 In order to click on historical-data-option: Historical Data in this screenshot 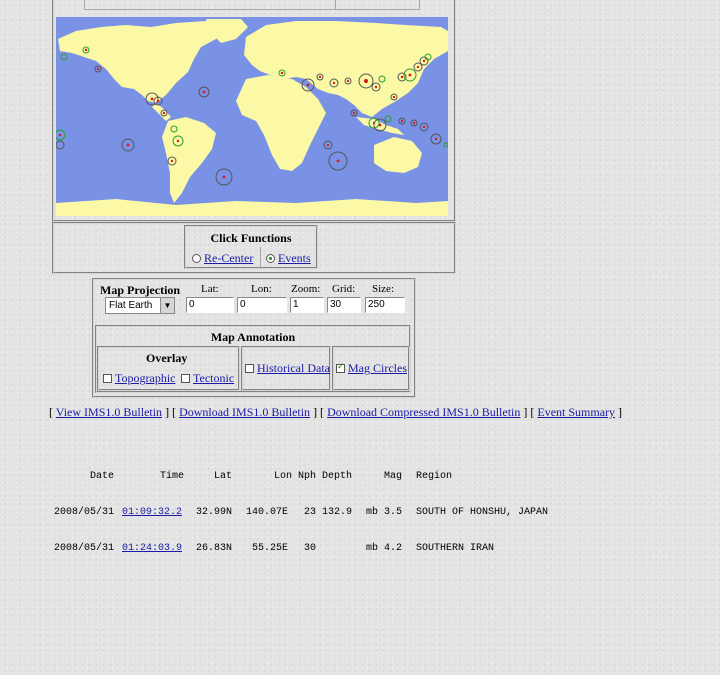, I will do `click(287, 368)`.